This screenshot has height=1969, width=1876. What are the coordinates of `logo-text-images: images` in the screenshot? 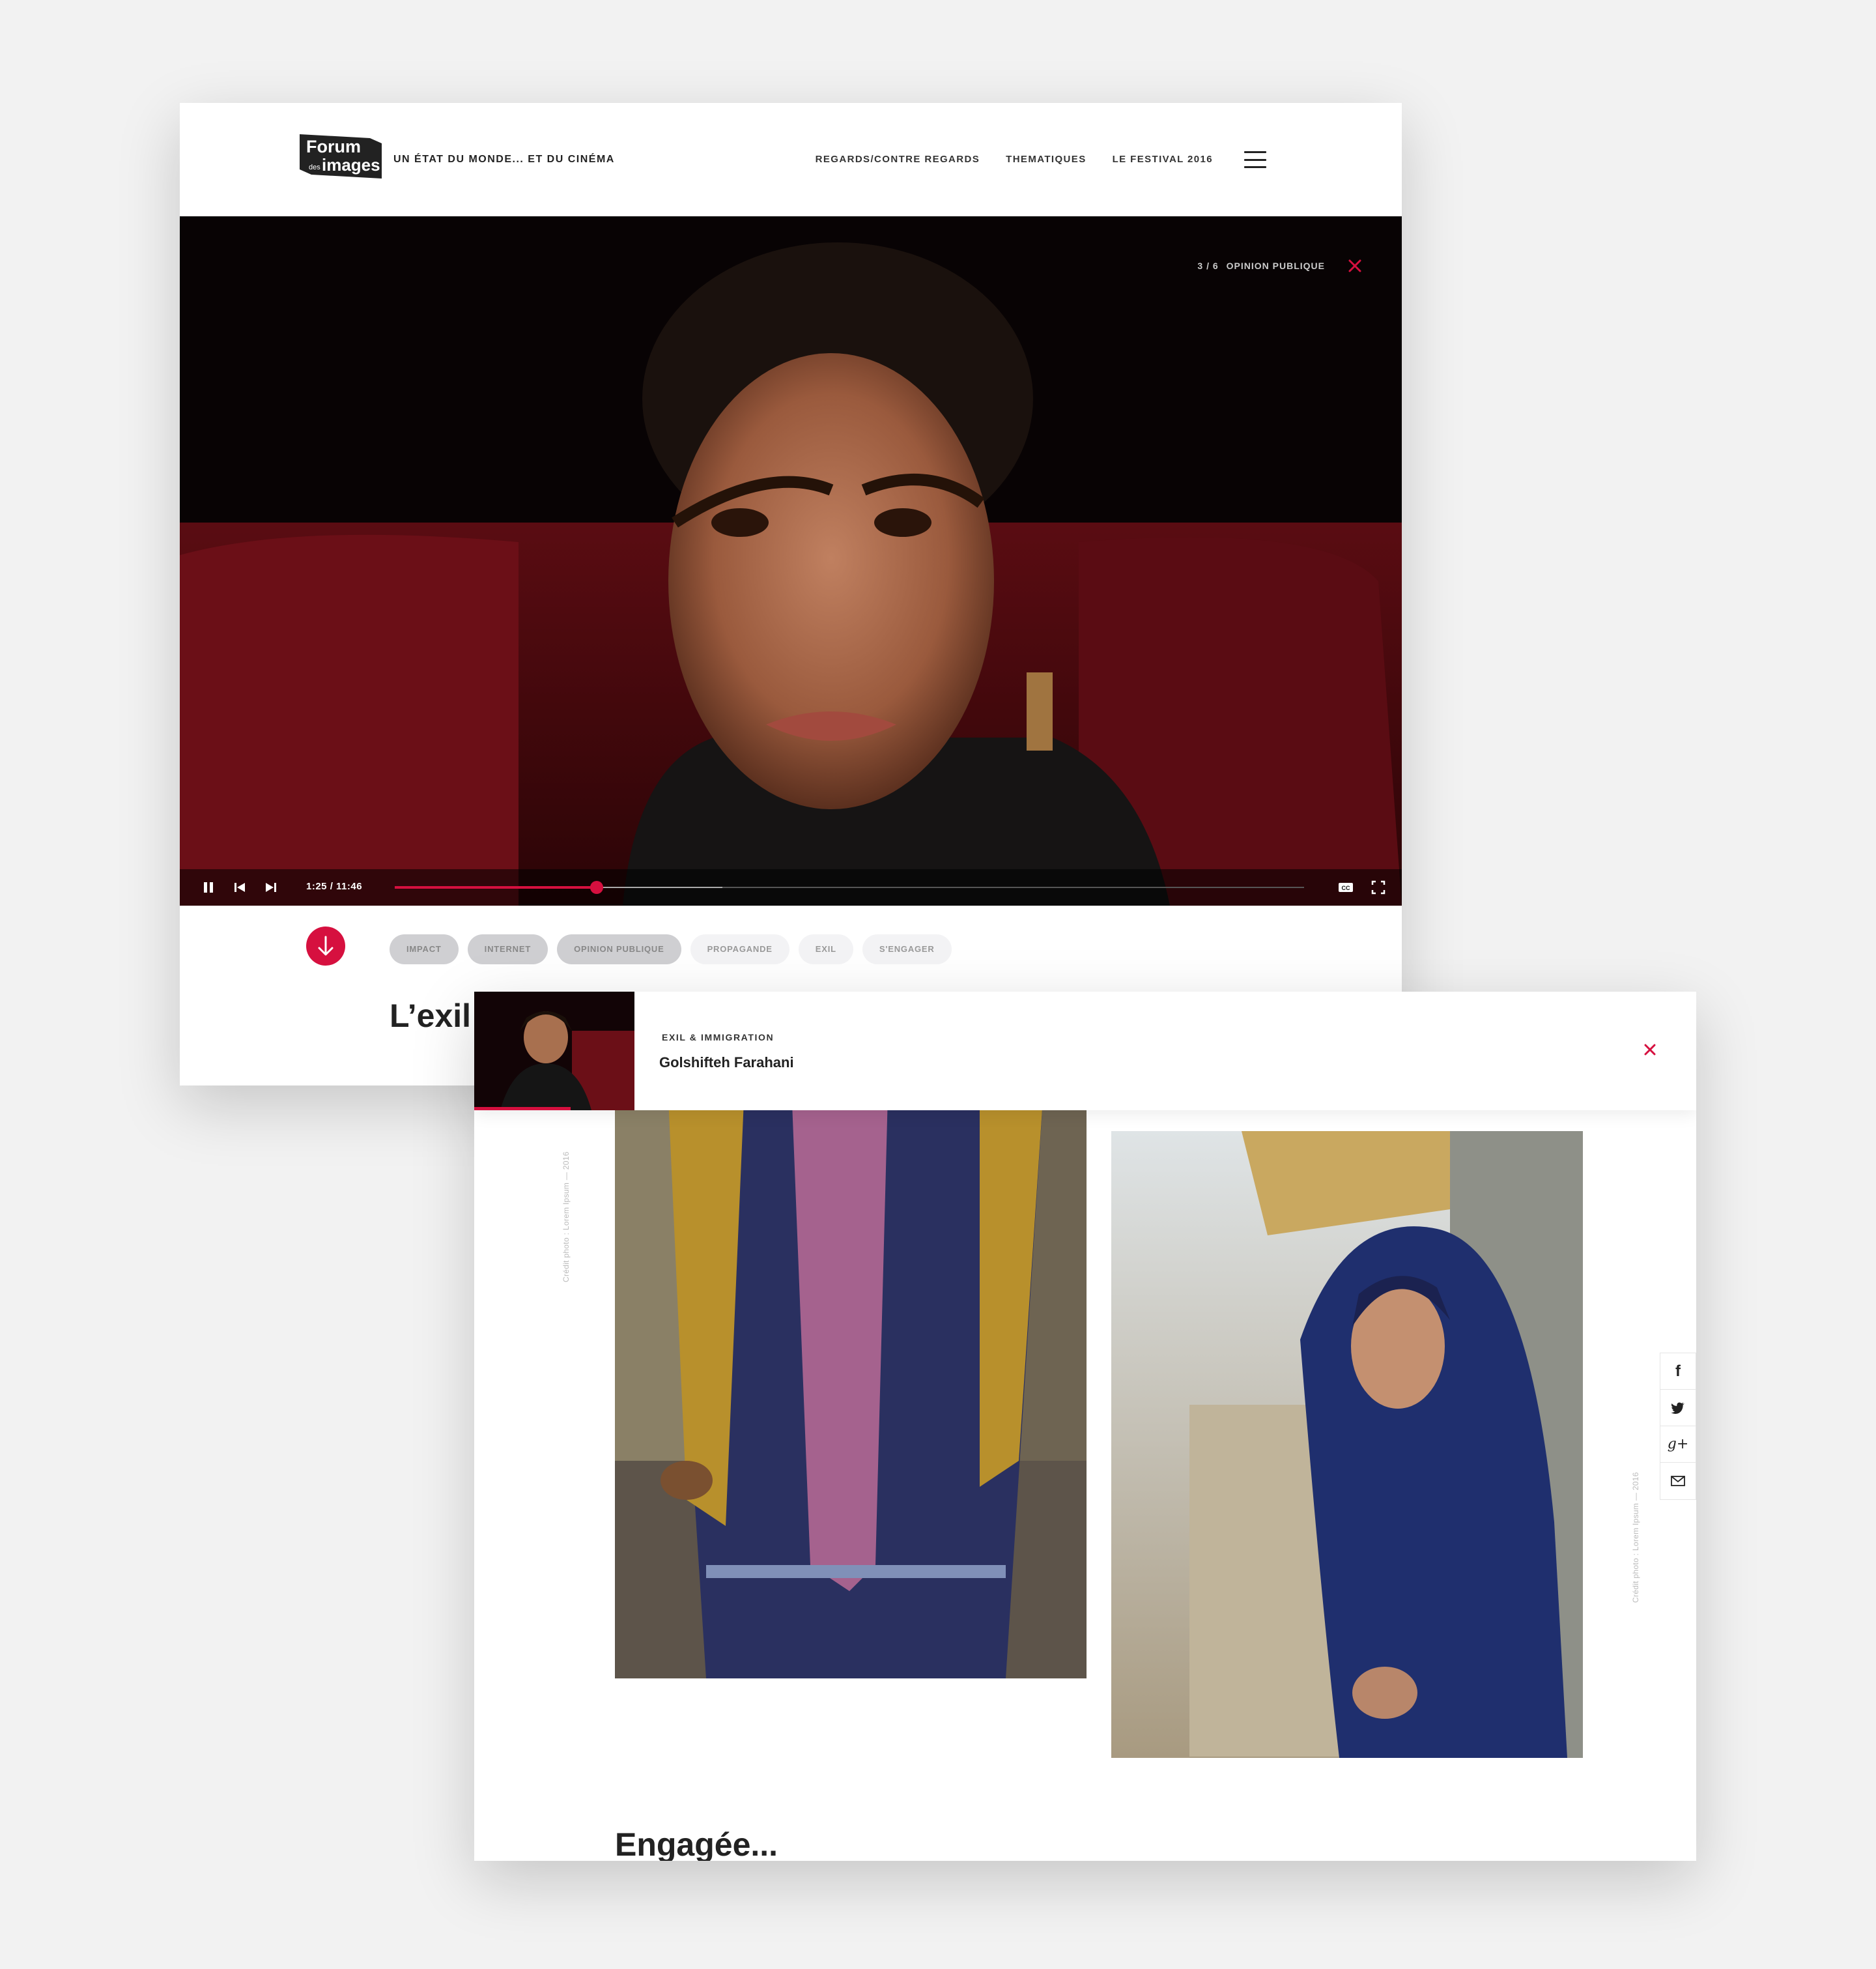 It's located at (351, 165).